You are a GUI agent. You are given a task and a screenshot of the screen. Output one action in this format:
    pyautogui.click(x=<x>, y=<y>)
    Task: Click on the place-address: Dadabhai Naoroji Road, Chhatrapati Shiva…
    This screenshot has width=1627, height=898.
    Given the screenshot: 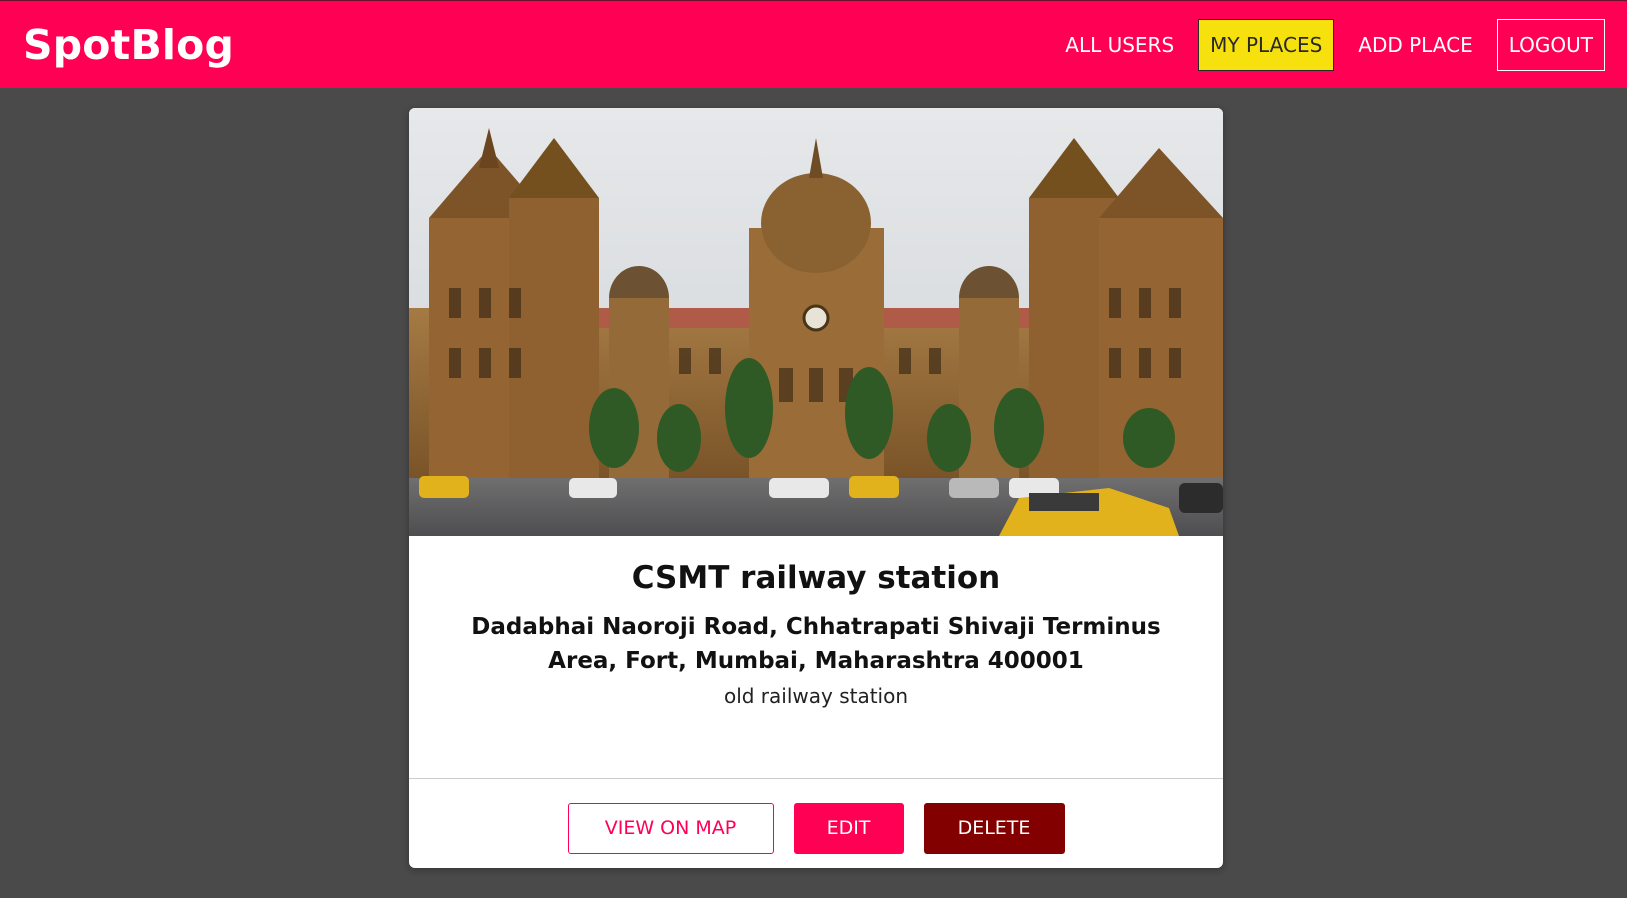 What is the action you would take?
    pyautogui.click(x=816, y=644)
    